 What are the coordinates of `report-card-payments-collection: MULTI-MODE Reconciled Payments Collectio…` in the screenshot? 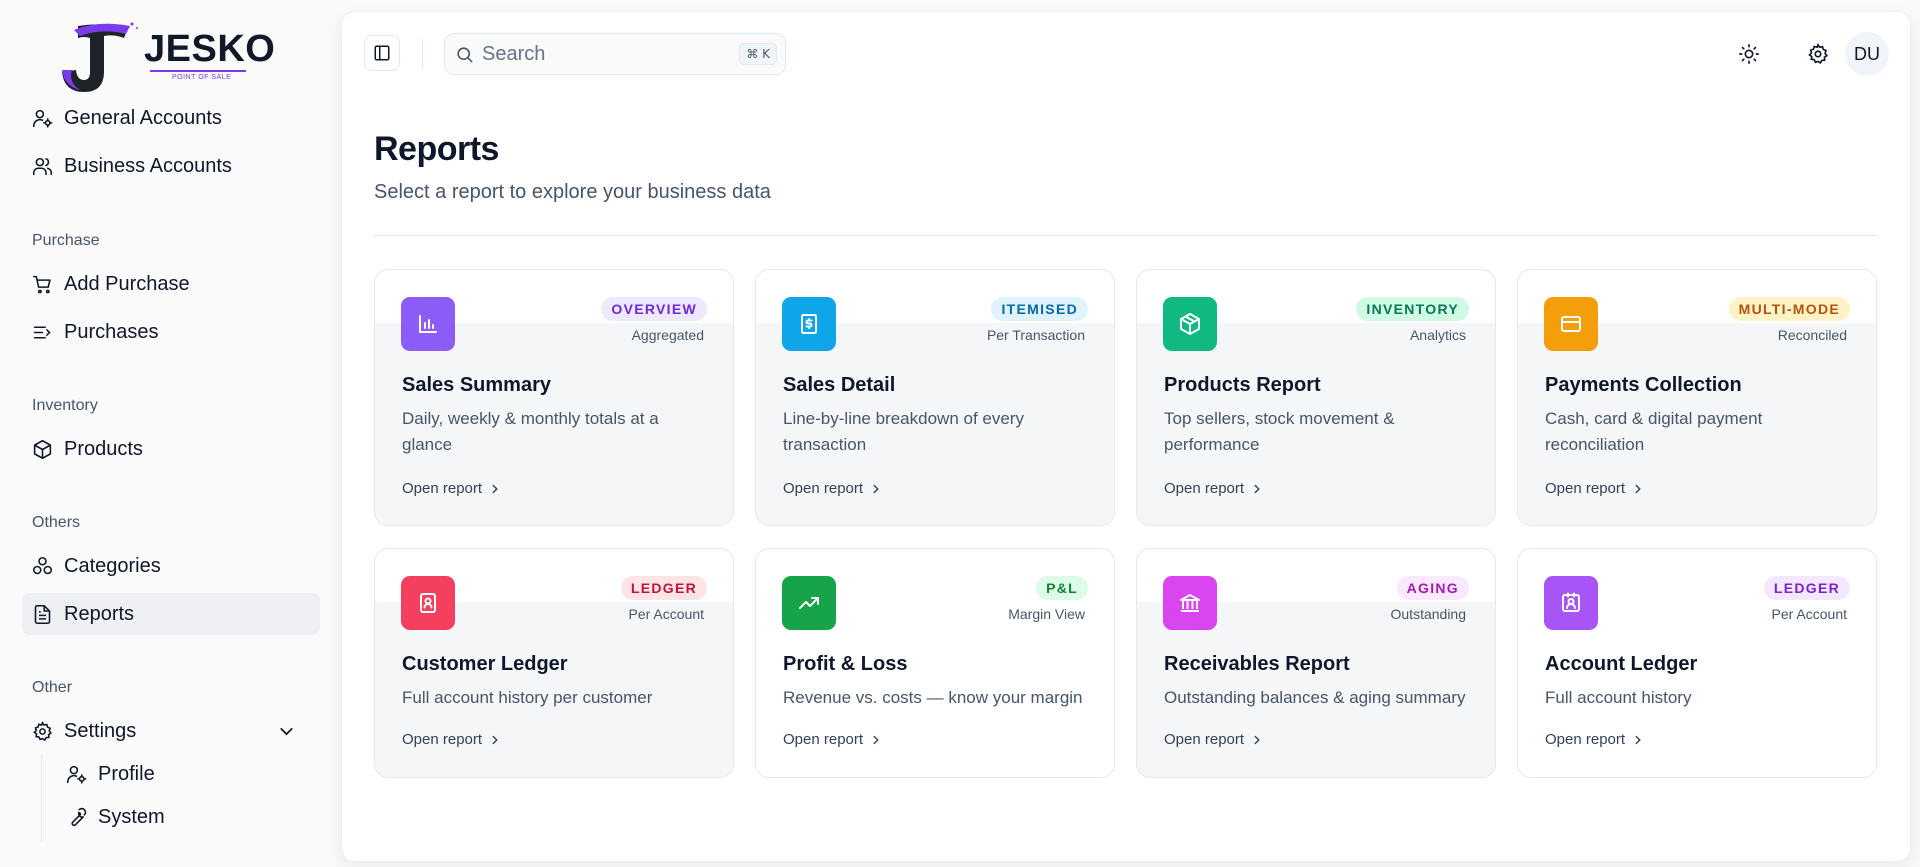 It's located at (1697, 397).